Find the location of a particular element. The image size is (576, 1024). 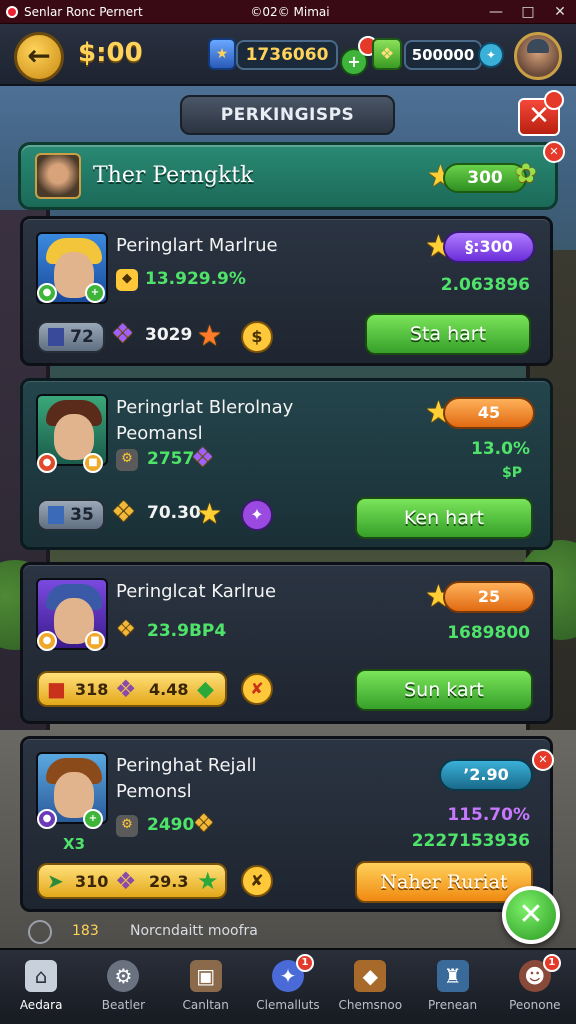

side-mark: X3 is located at coordinates (74, 844).